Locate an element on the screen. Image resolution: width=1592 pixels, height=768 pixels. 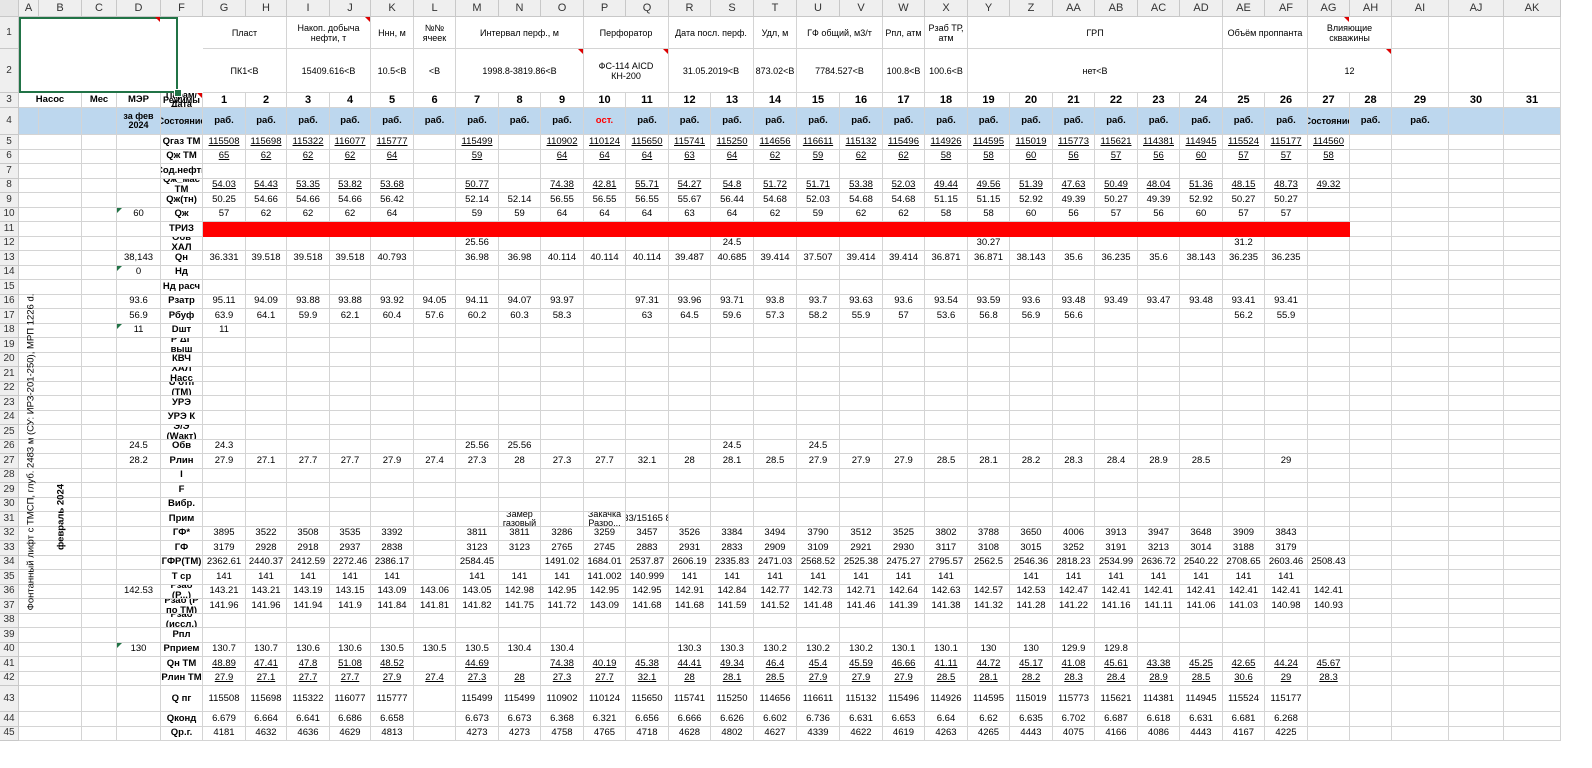
row-header-7: 7 is located at coordinates (9, 171).